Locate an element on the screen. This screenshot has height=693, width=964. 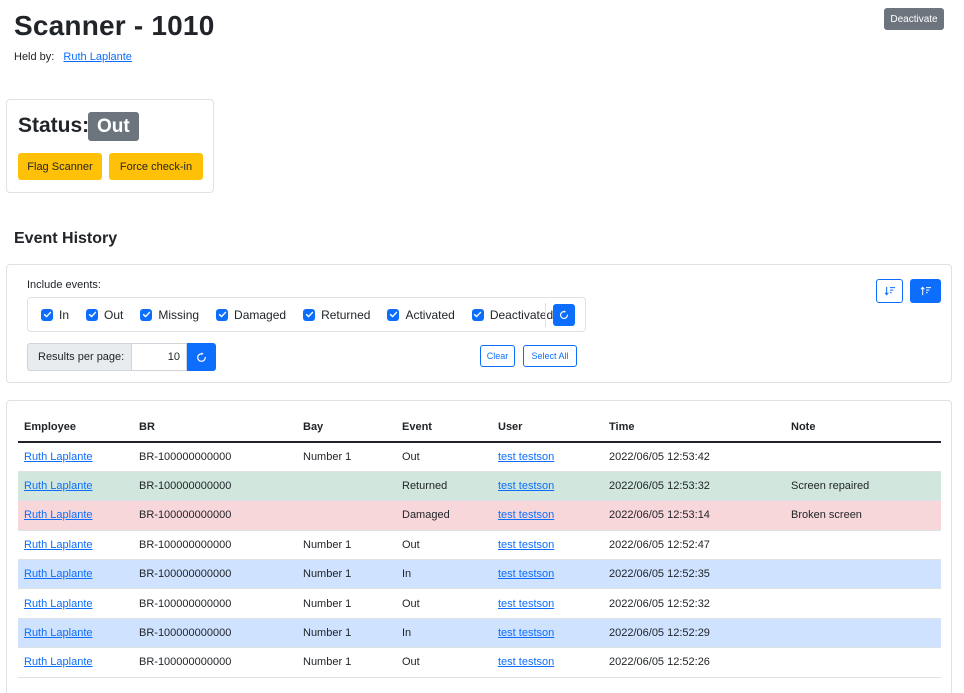
cell-time: 2022/06/05 12:52:29 is located at coordinates (694, 633).